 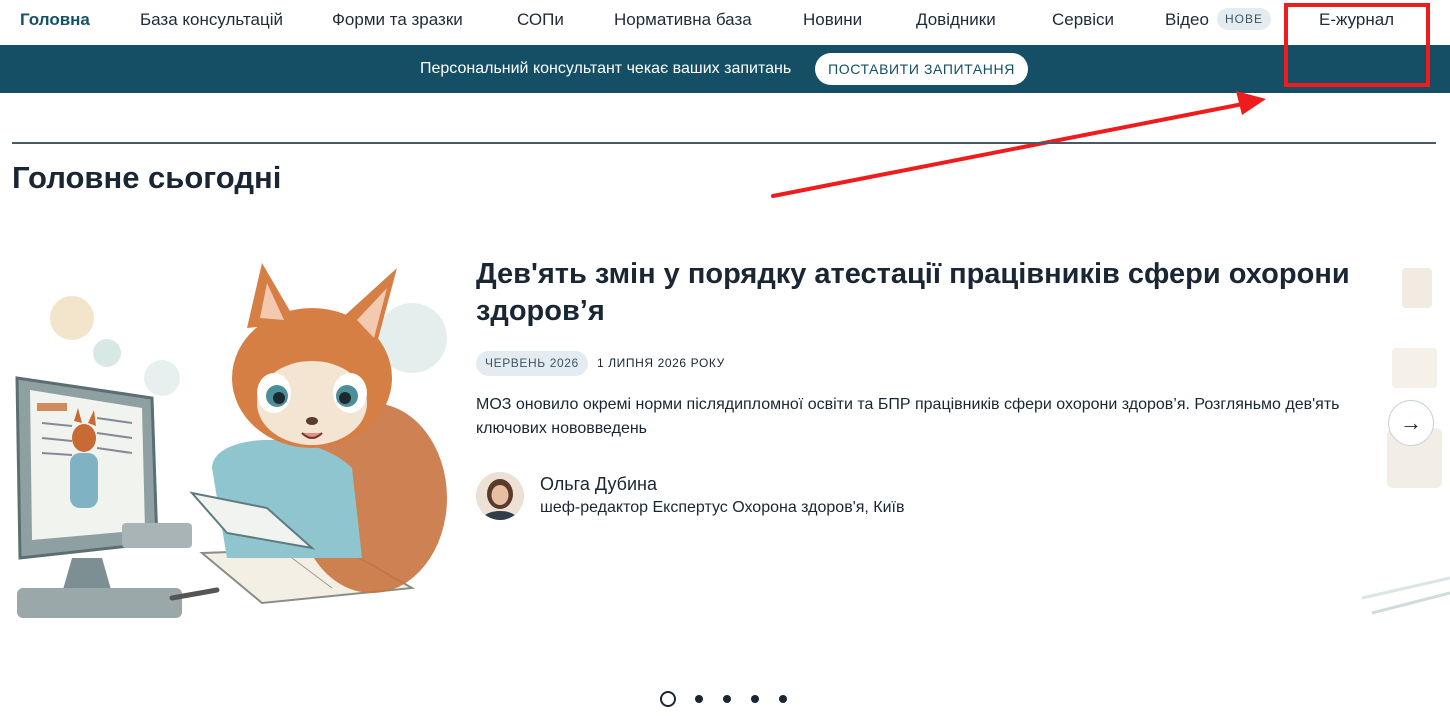 I want to click on author-avatar, so click(x=500, y=496).